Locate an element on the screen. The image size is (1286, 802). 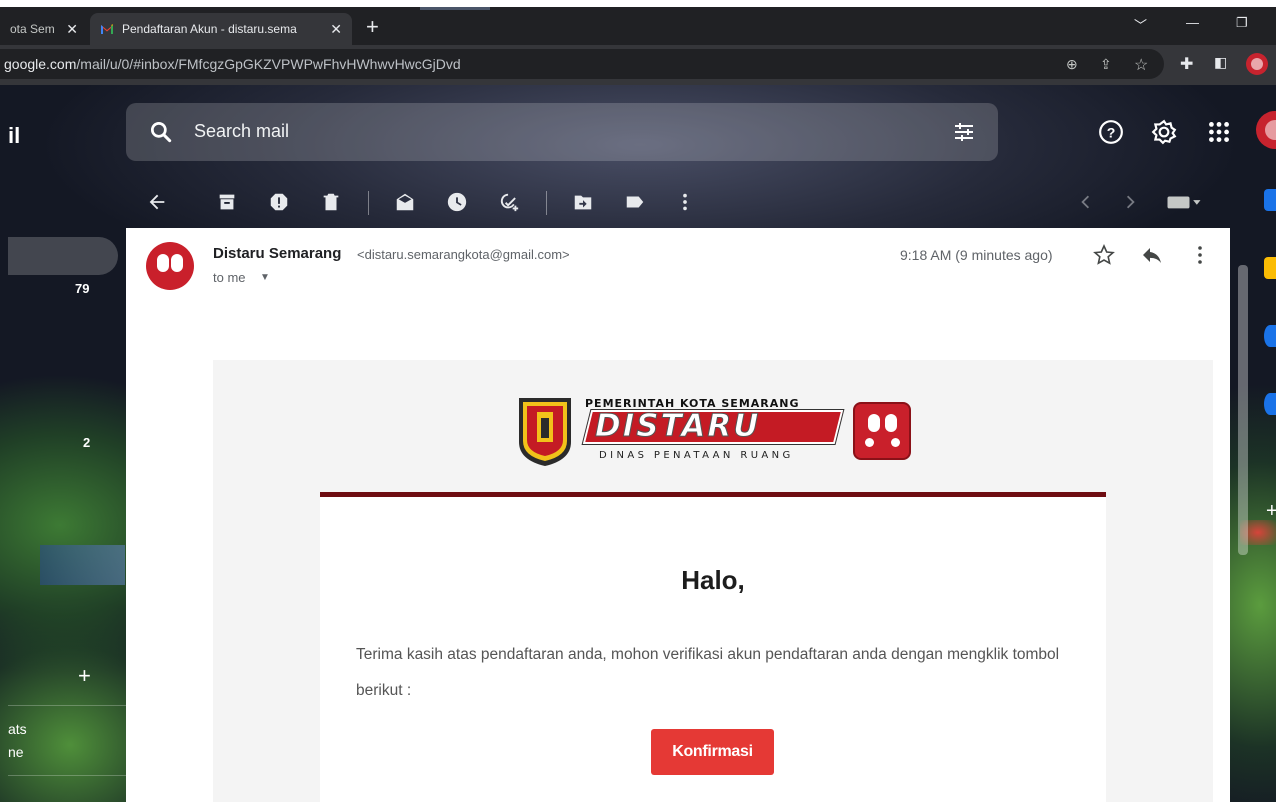
older-message-icon is located at coordinates (1131, 202).